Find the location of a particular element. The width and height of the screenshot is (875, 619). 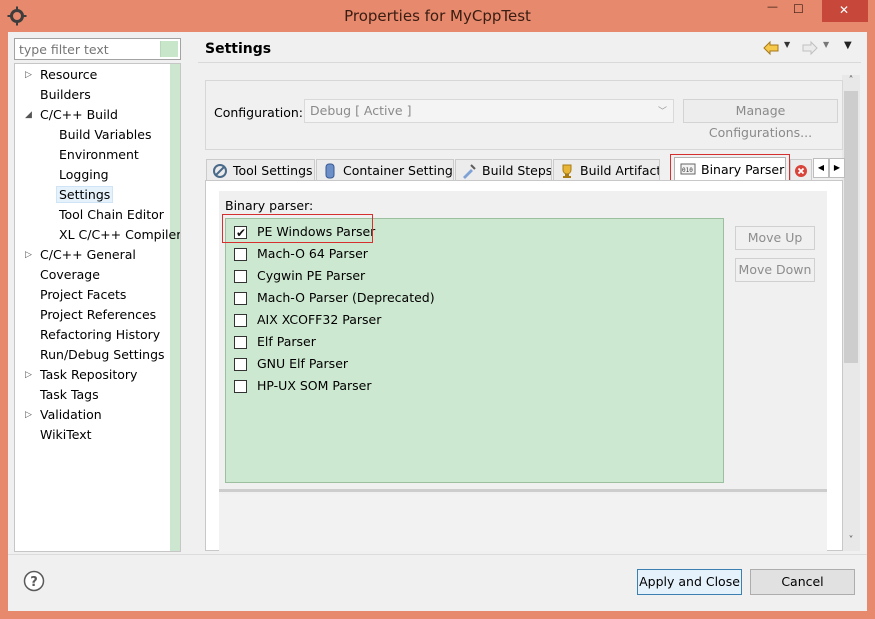

collapse-arrow-icon: ◢ is located at coordinates (31, 115).